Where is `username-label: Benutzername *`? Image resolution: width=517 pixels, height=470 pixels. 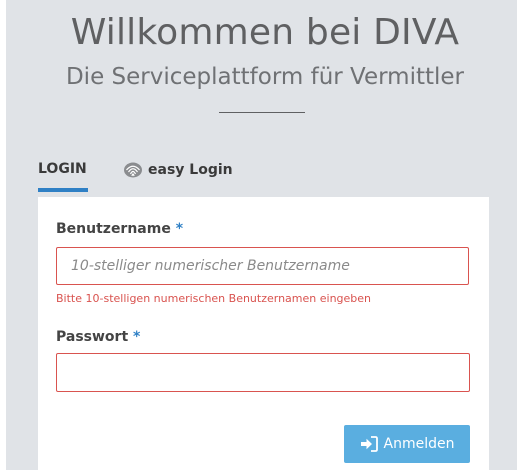 username-label: Benutzername * is located at coordinates (119, 229).